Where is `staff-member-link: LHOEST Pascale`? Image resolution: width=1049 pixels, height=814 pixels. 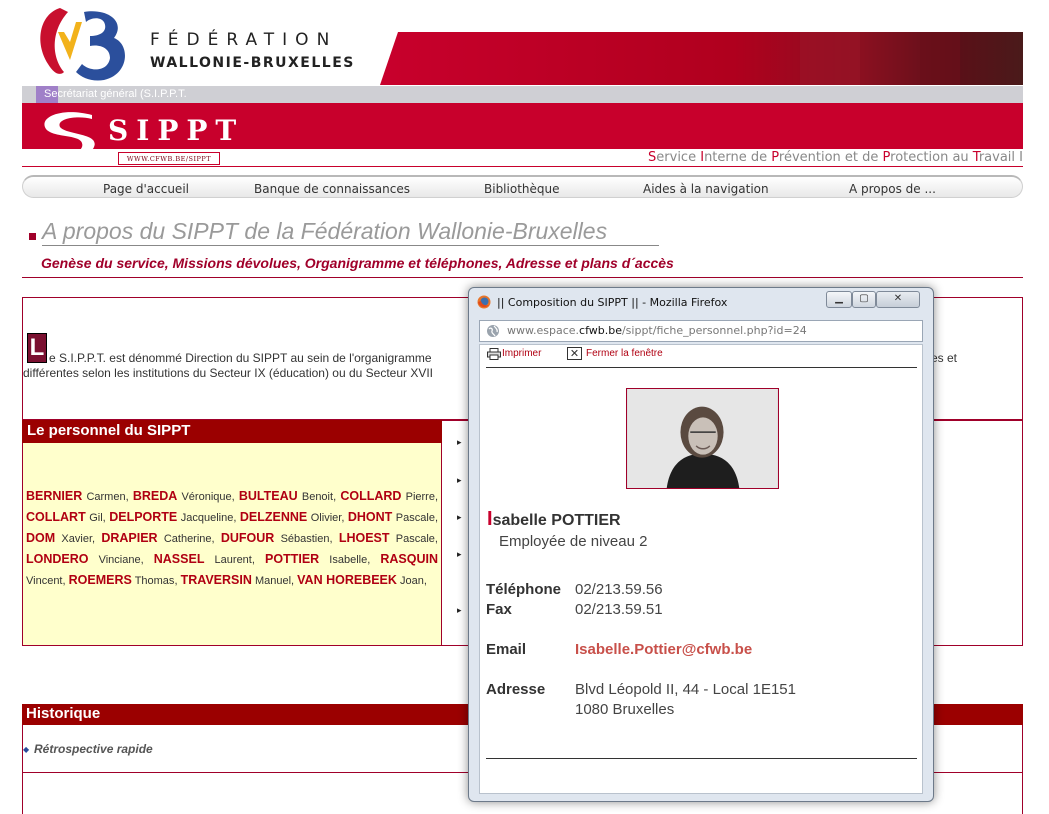
staff-member-link: LHOEST Pascale is located at coordinates (386, 538).